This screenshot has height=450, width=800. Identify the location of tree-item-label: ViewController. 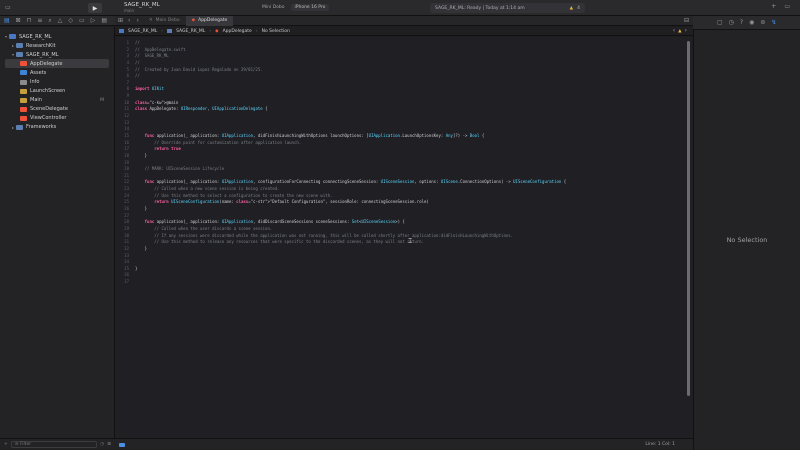
(48, 118).